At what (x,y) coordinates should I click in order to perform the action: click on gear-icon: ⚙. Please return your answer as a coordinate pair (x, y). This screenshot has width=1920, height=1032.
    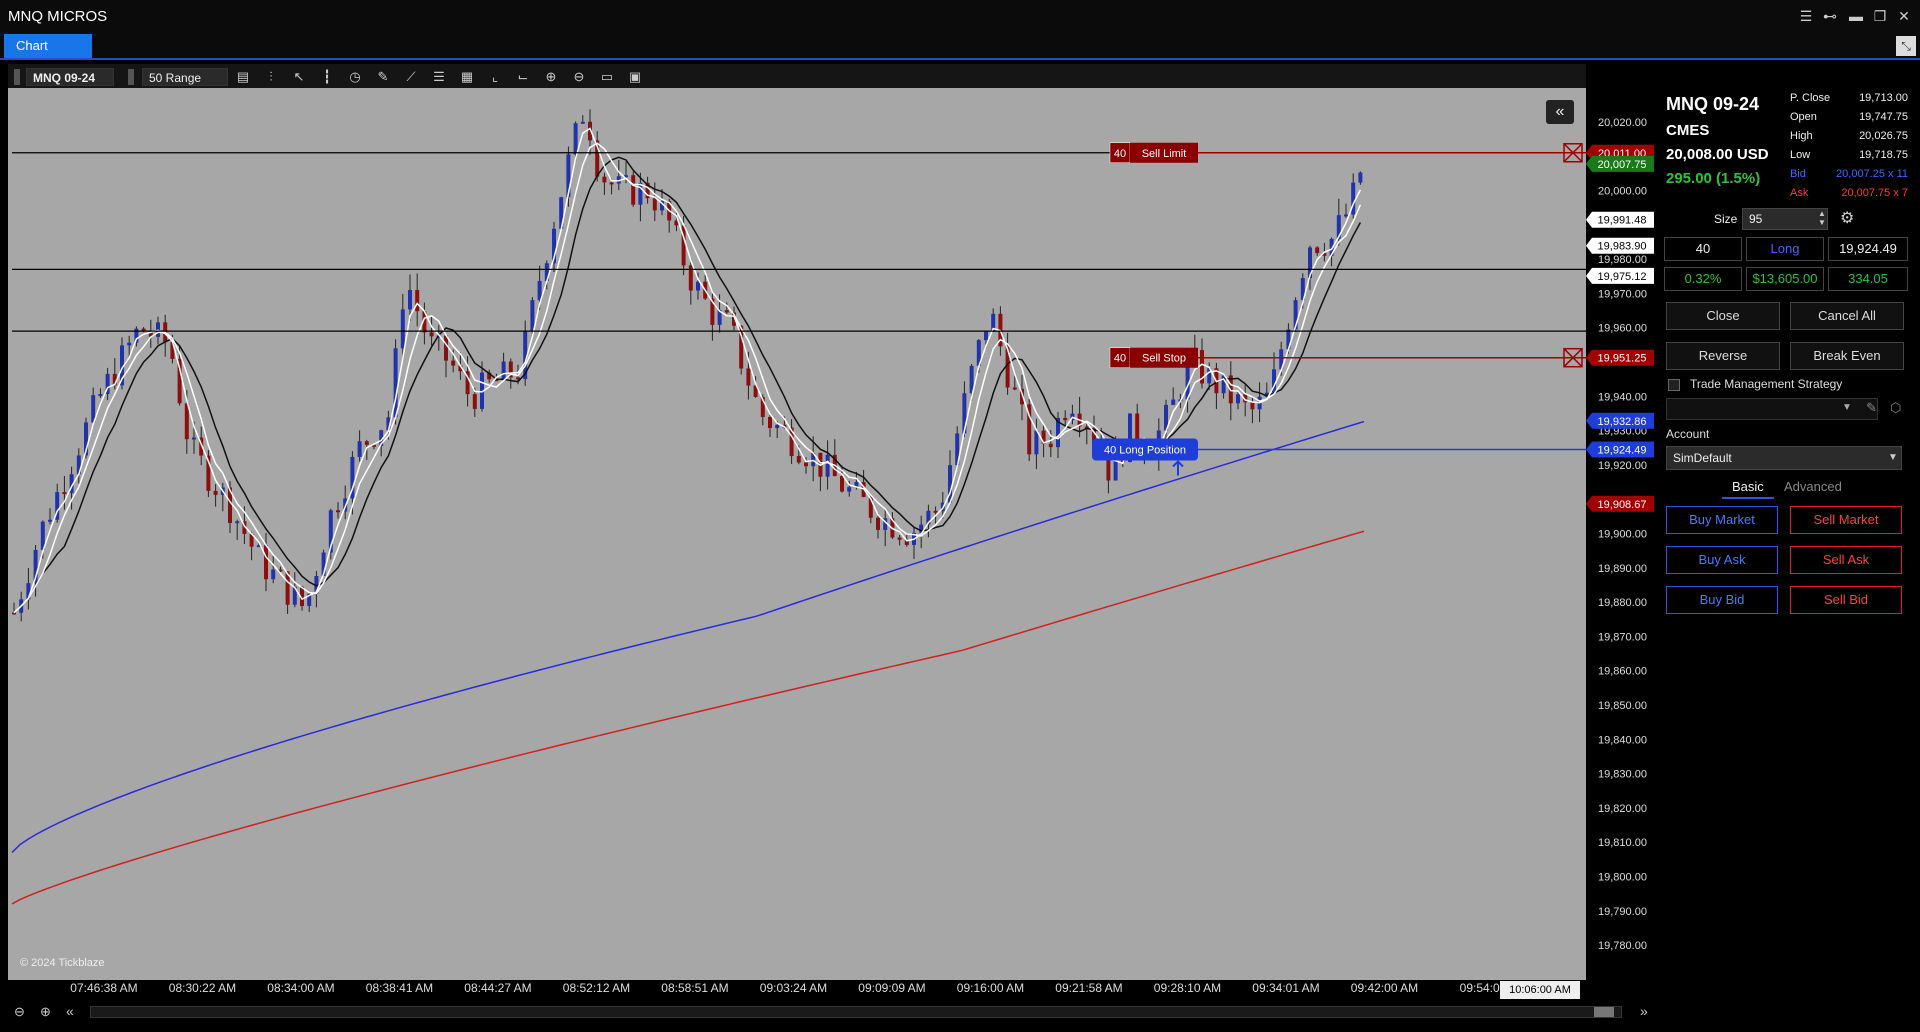
    Looking at the image, I should click on (1847, 218).